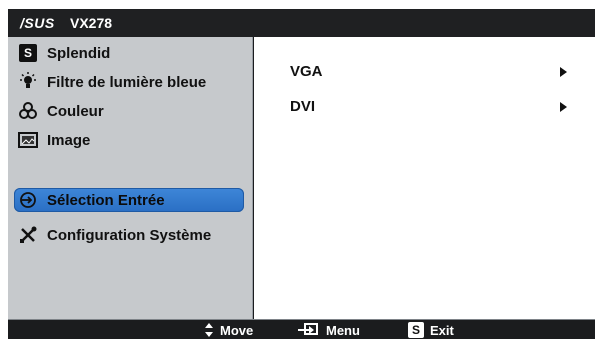  I want to click on move-label: Move, so click(237, 330).